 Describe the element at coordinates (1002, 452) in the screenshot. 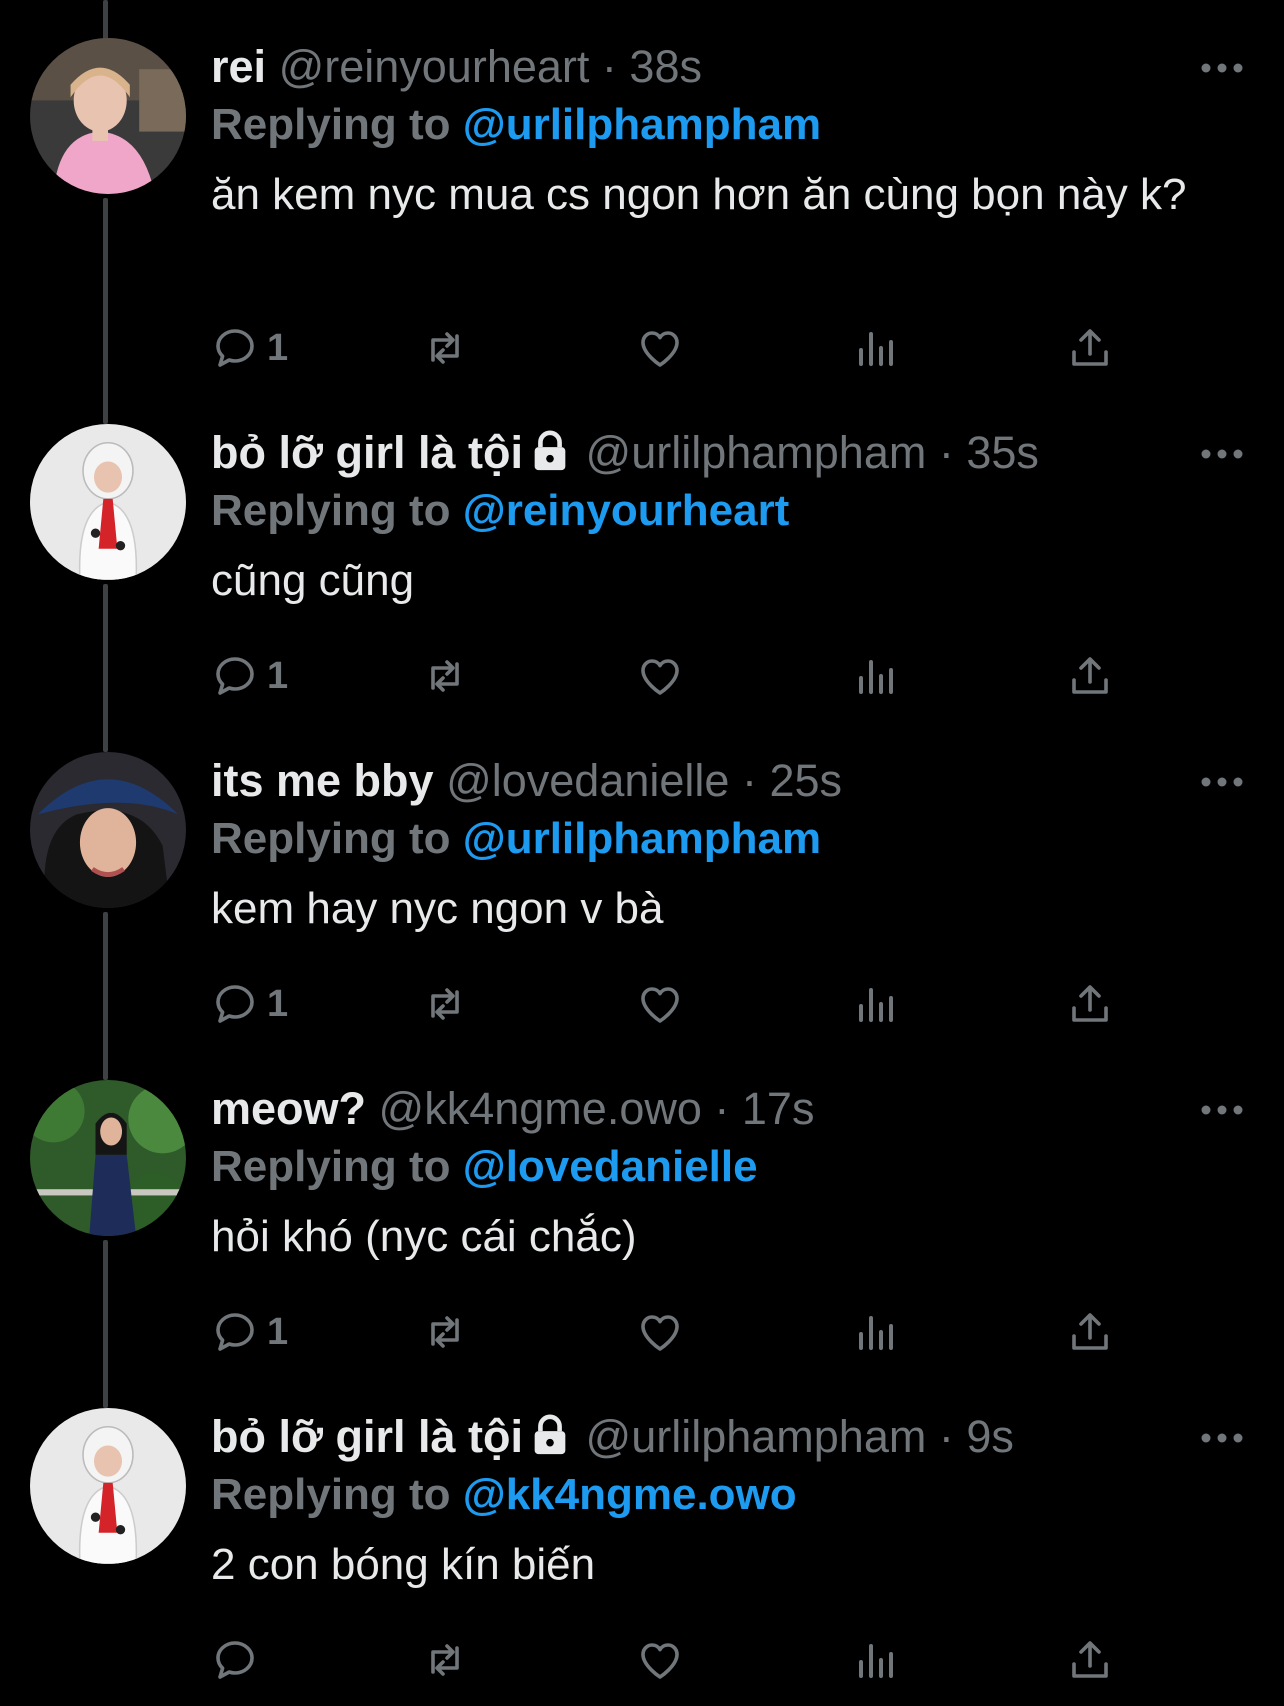

I see `timestamp: 35s` at that location.